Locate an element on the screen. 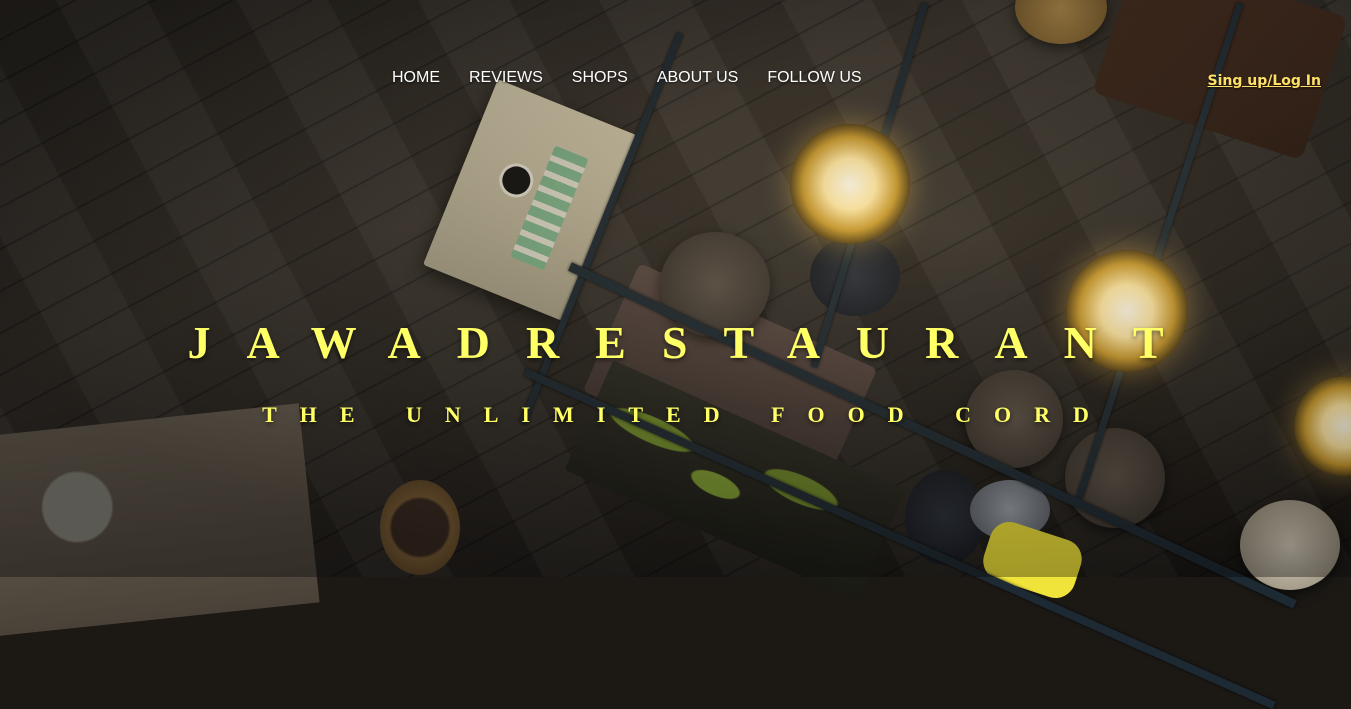 This screenshot has height=709, width=1351. nav-reviews-link: REVIEWS is located at coordinates (506, 77).